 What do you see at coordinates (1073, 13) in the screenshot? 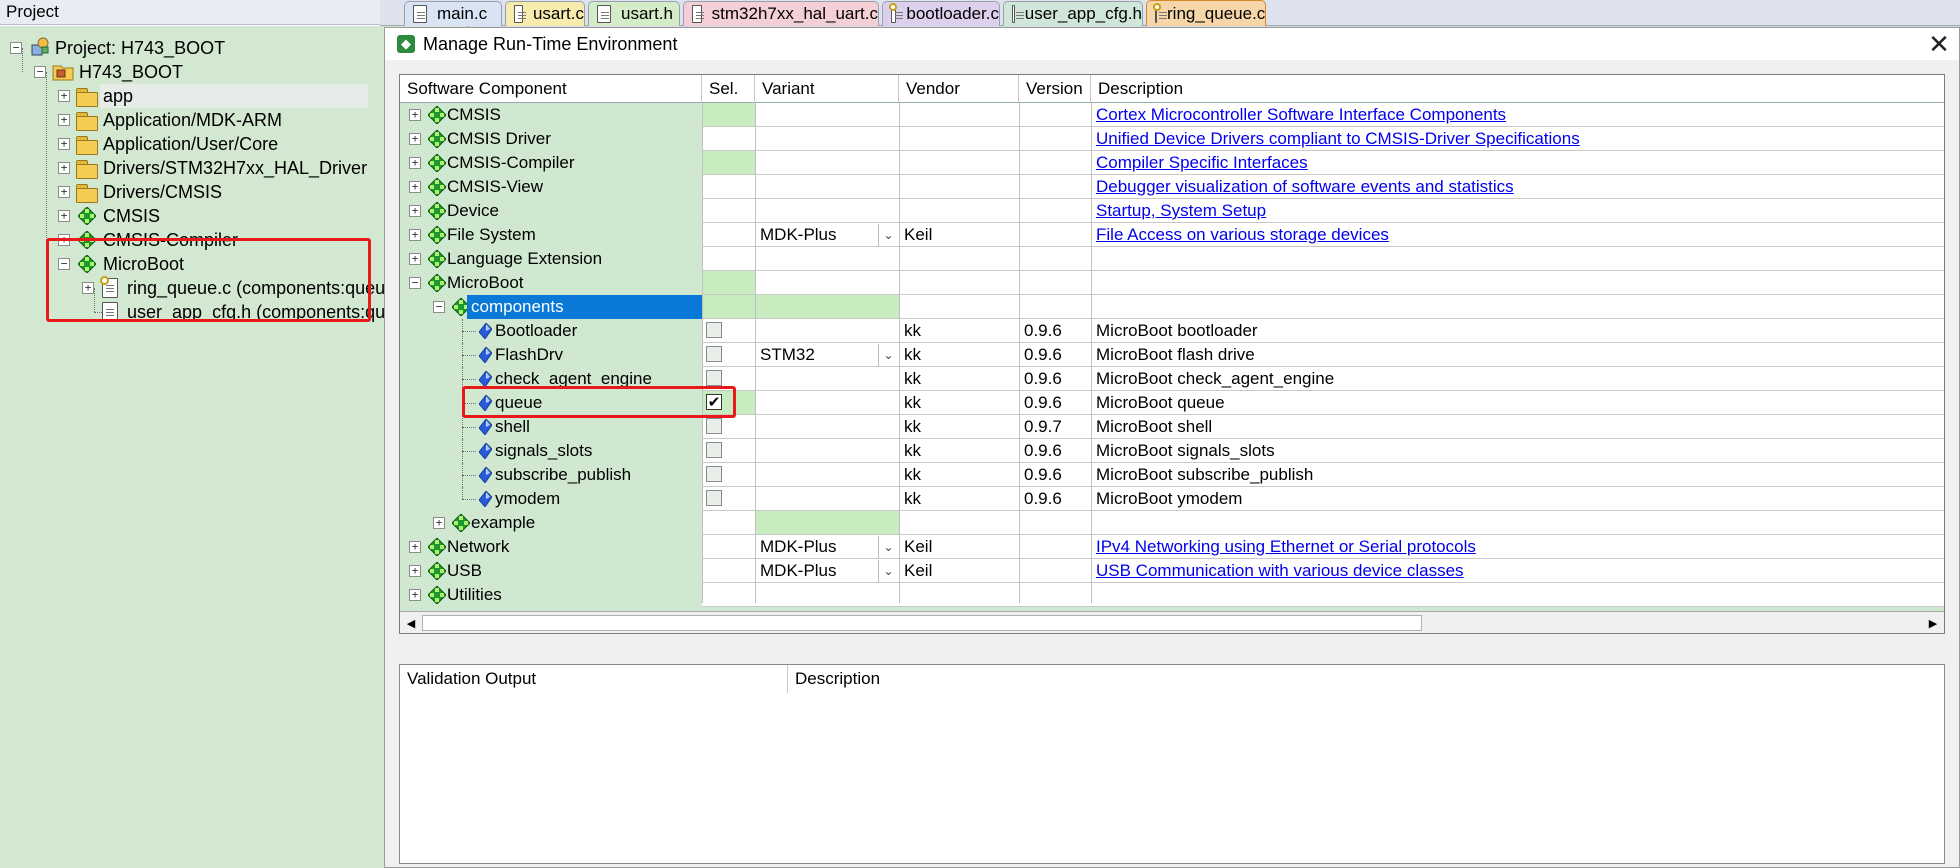
I see `tab-user-app-cfg-h: user_app_cfg.h` at bounding box center [1073, 13].